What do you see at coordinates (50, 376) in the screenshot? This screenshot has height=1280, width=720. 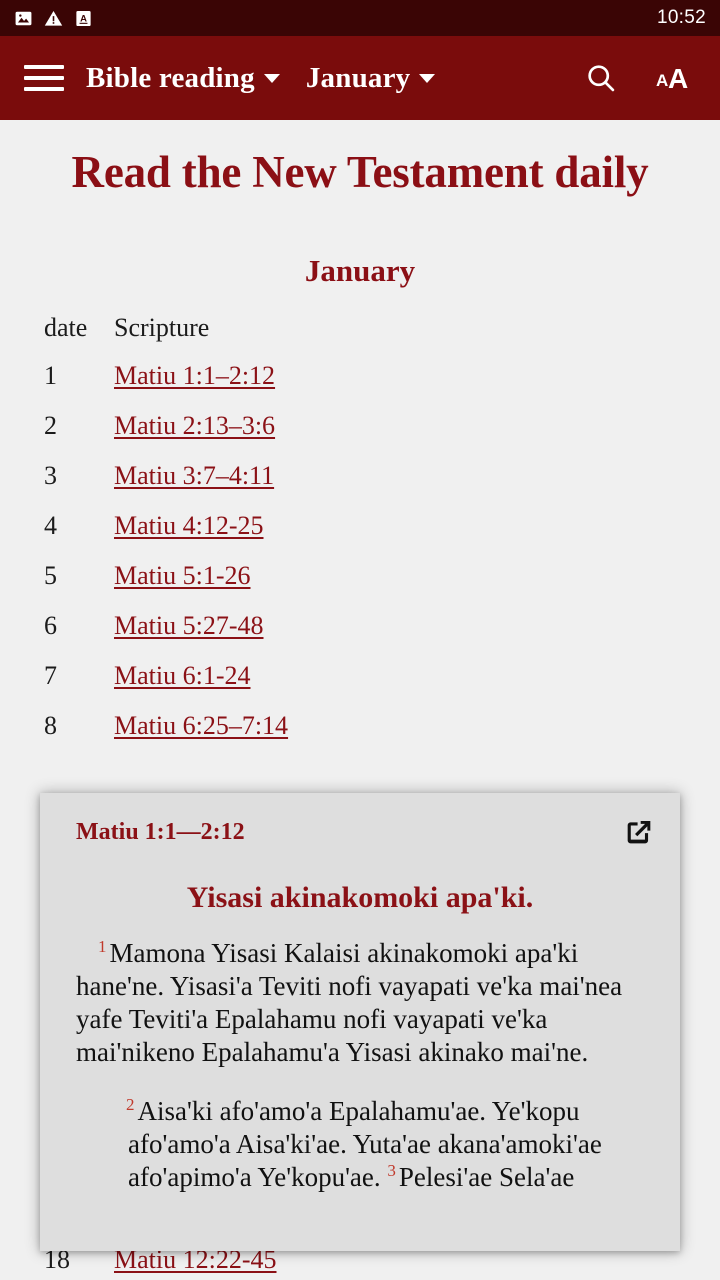 I see `row-date: 1` at bounding box center [50, 376].